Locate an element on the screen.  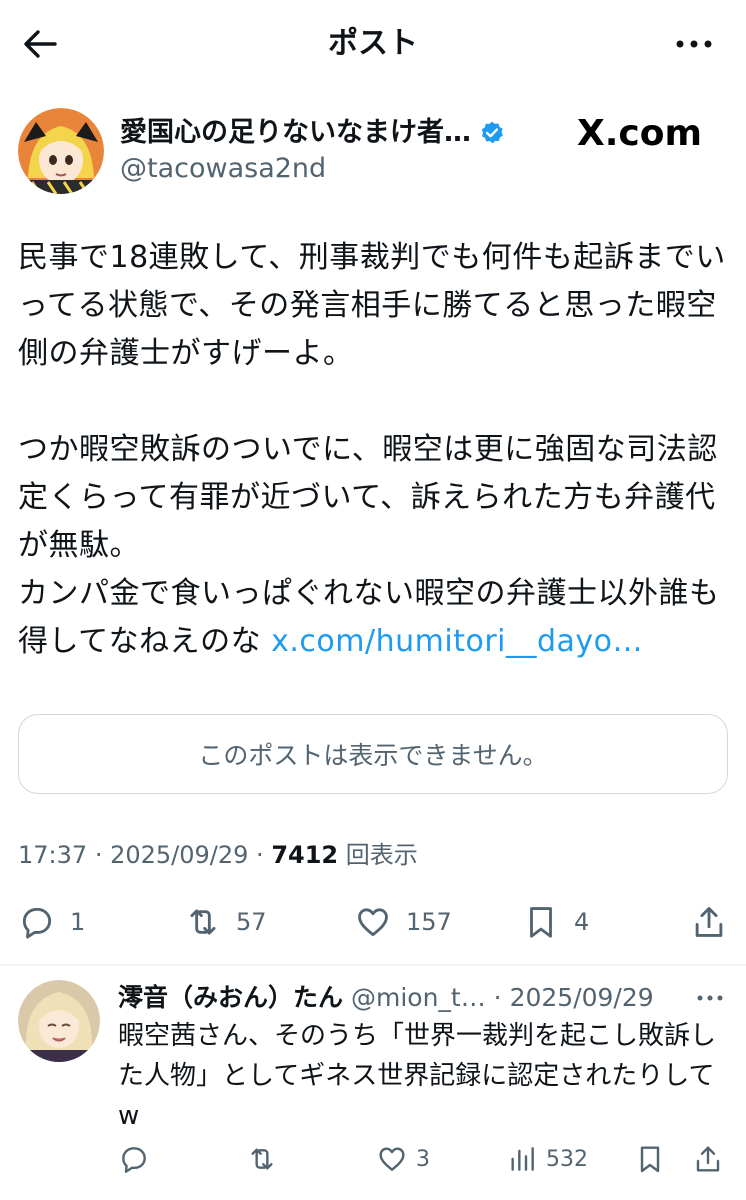
reply-header: 澪音（みおん）たん @mion_t… · 2025/09/29 is located at coordinates (386, 997).